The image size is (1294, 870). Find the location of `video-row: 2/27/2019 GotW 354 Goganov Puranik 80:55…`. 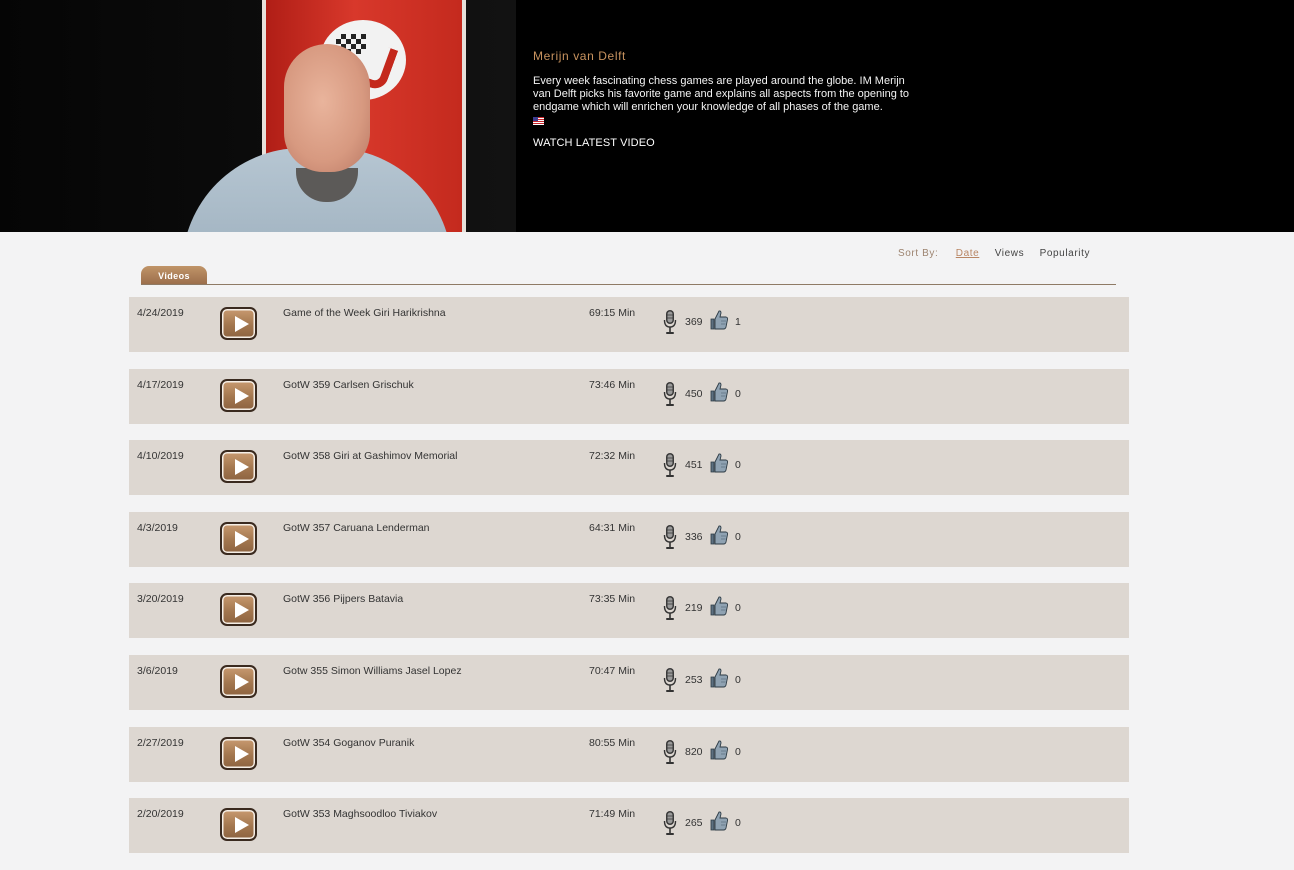

video-row: 2/27/2019 GotW 354 Goganov Puranik 80:55… is located at coordinates (629, 754).